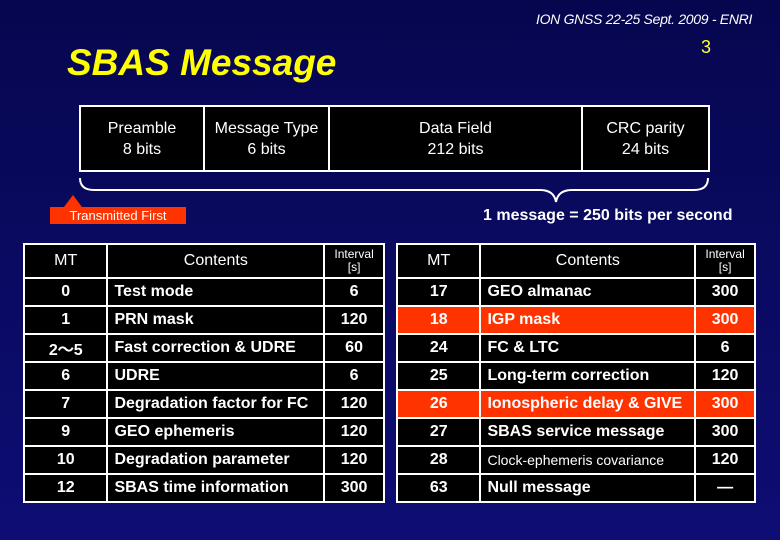  I want to click on cell-mt: 6, so click(65, 376).